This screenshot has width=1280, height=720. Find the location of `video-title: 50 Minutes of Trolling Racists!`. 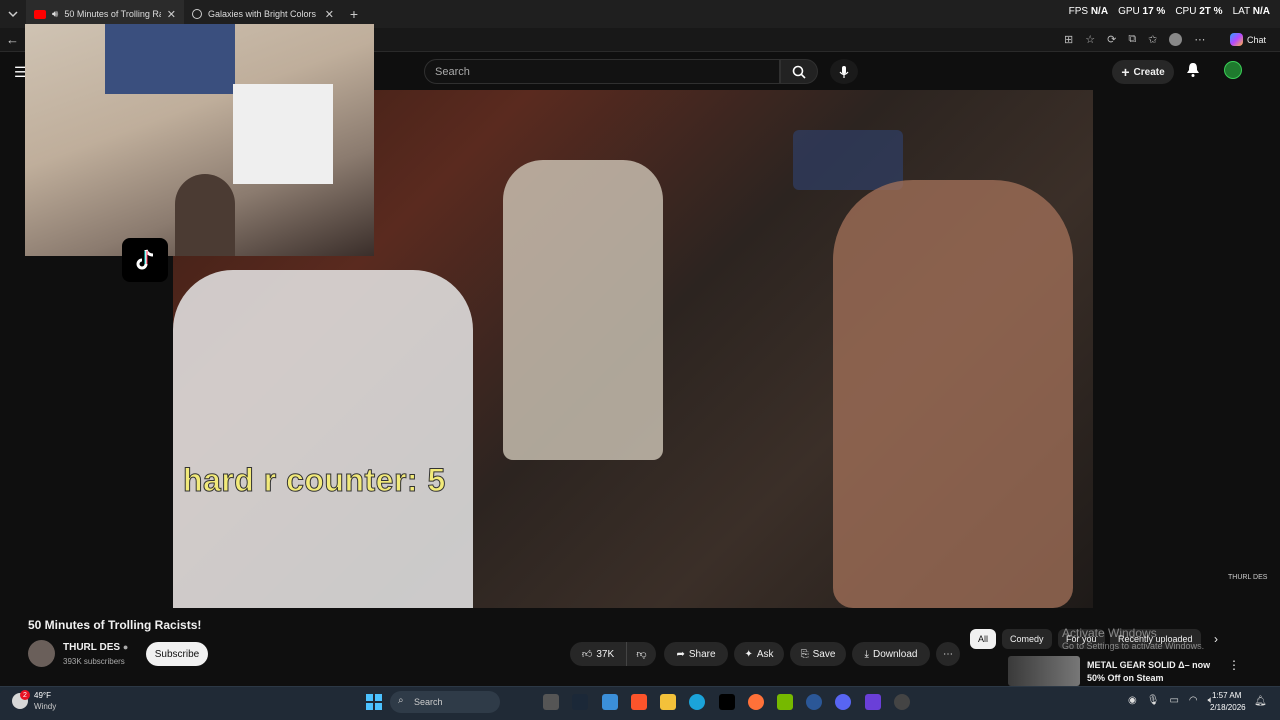

video-title: 50 Minutes of Trolling Racists! is located at coordinates (115, 625).